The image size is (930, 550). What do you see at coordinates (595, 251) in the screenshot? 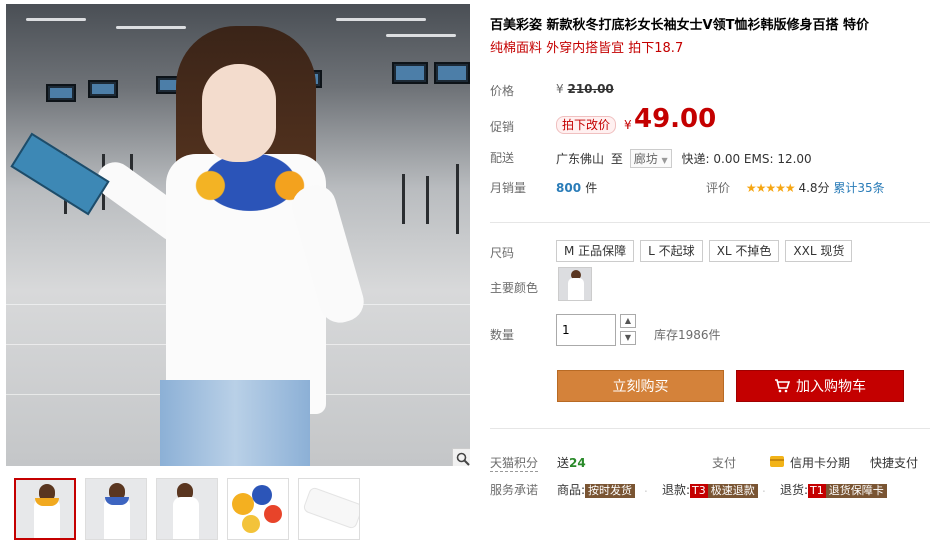
I see `size-option-m: M 正品保障` at bounding box center [595, 251].